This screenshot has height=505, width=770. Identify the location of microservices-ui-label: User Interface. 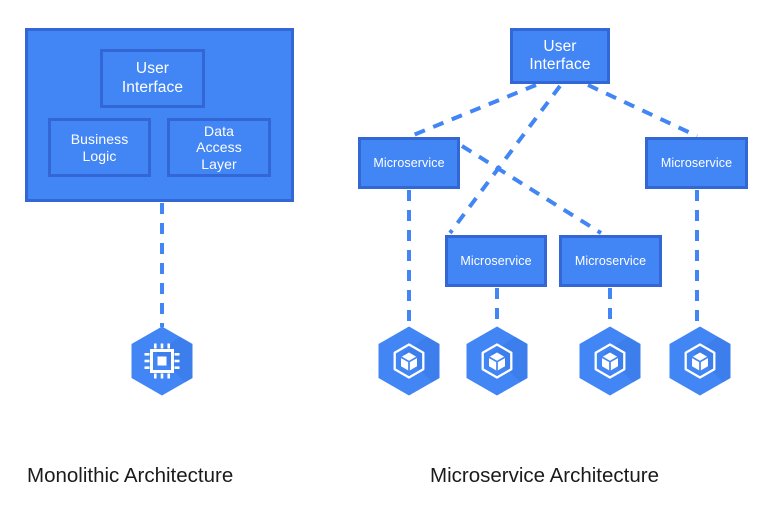
(560, 55).